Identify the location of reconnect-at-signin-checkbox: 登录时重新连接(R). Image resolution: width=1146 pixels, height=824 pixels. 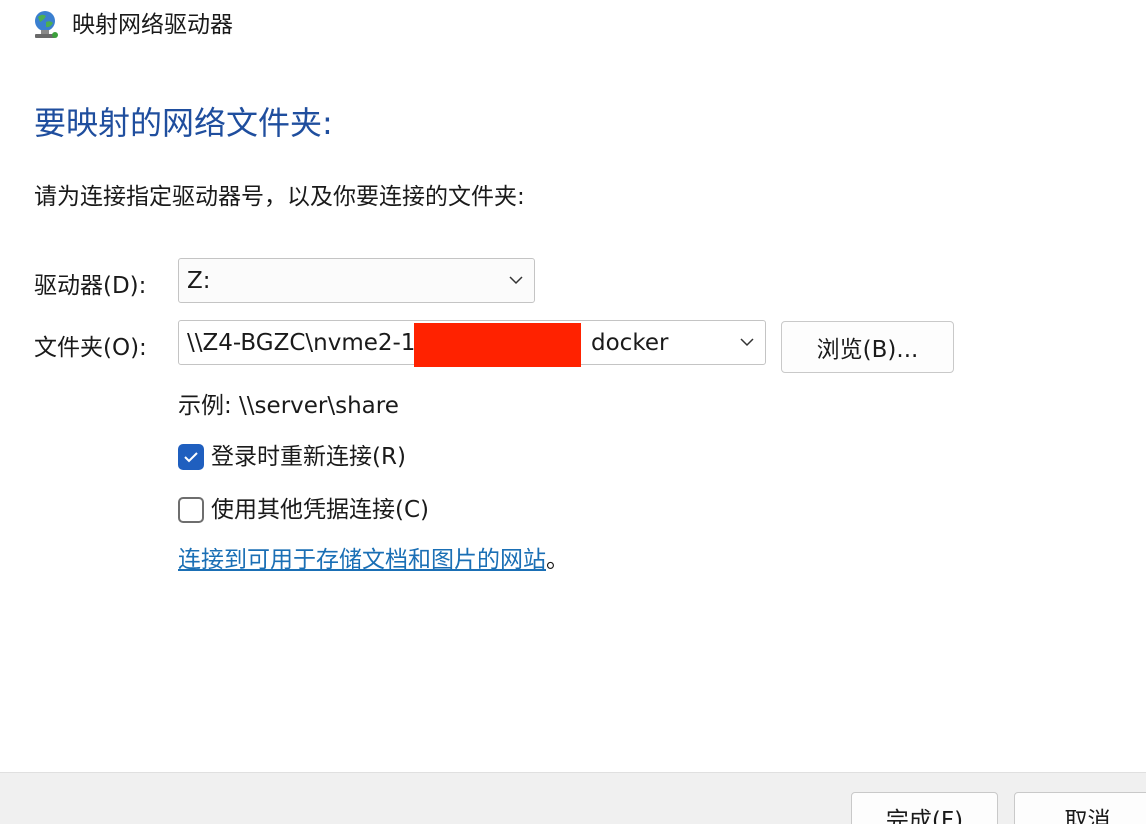
(292, 457).